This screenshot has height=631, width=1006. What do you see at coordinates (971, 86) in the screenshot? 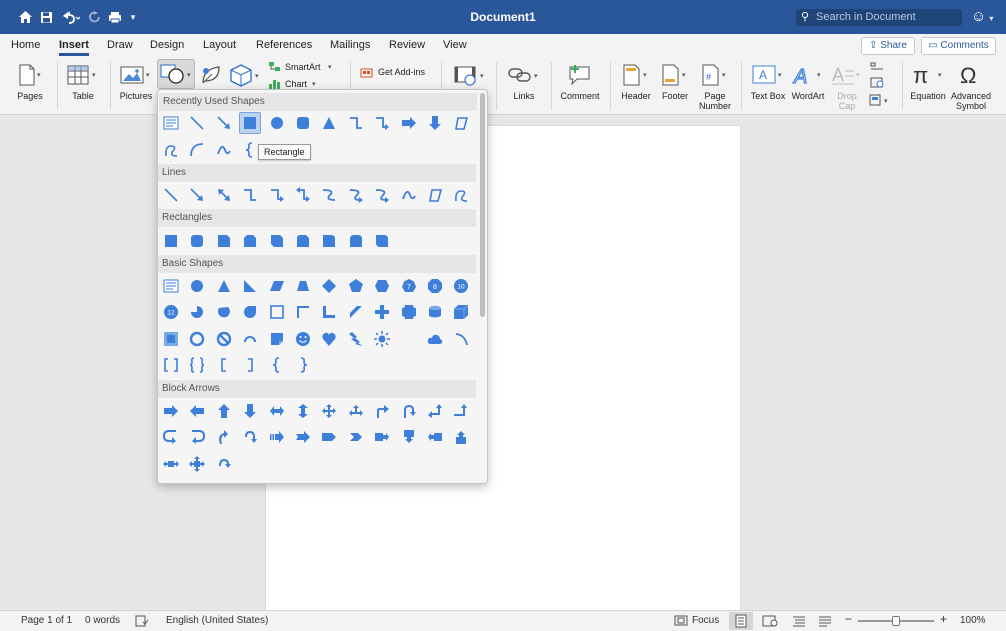
I see `advanced-symbol-button: Ω Advanced Symbol` at bounding box center [971, 86].